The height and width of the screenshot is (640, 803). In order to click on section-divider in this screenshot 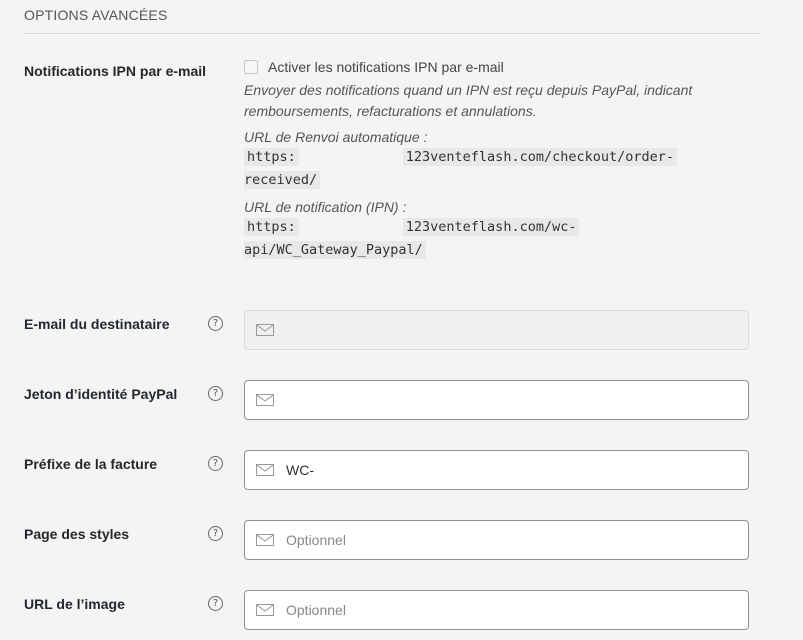, I will do `click(392, 33)`.